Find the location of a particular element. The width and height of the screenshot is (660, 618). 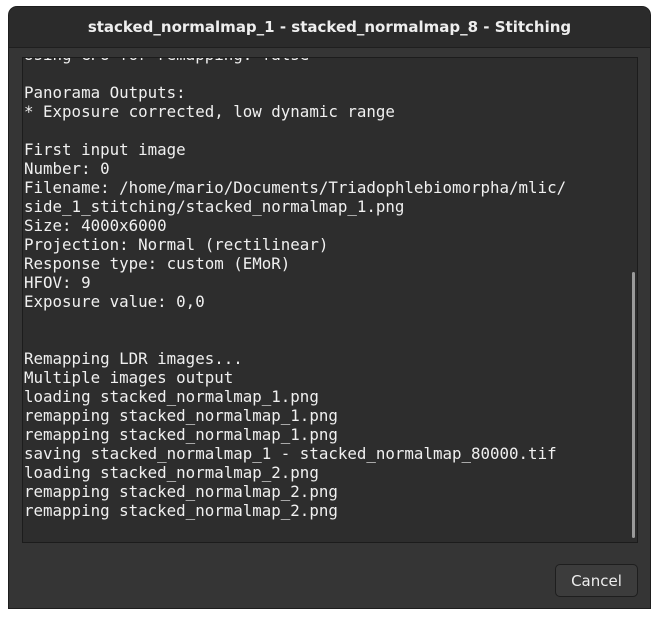

log-line: Panorama Outputs: is located at coordinates (105, 92).